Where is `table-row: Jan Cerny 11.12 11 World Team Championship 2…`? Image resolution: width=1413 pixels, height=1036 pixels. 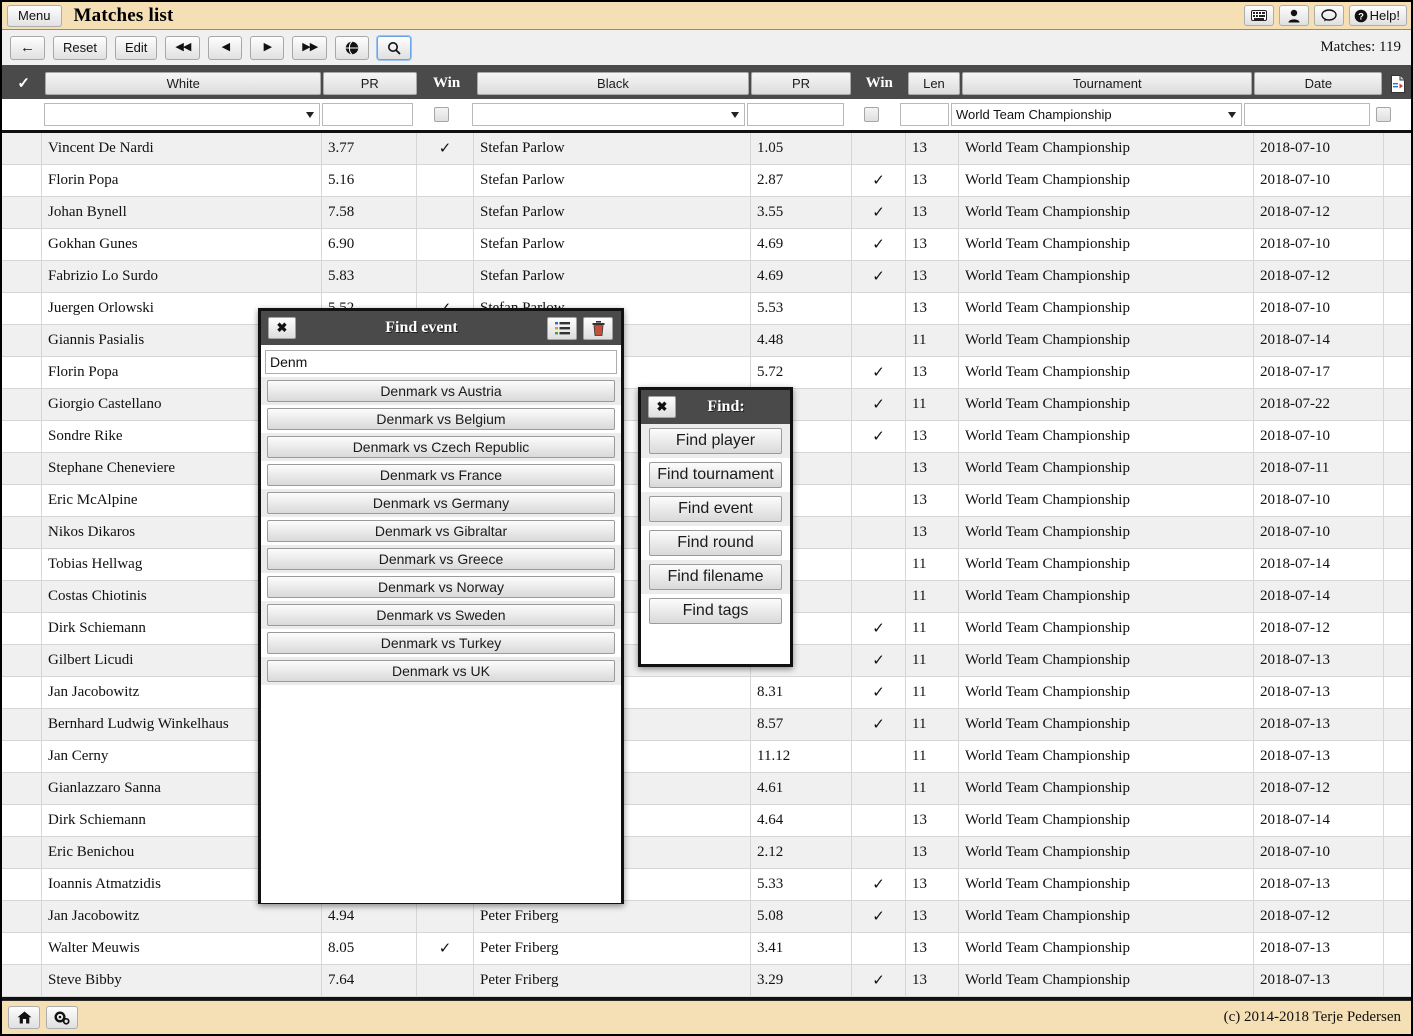 table-row: Jan Cerny 11.12 11 World Team Championship 2… is located at coordinates (706, 757).